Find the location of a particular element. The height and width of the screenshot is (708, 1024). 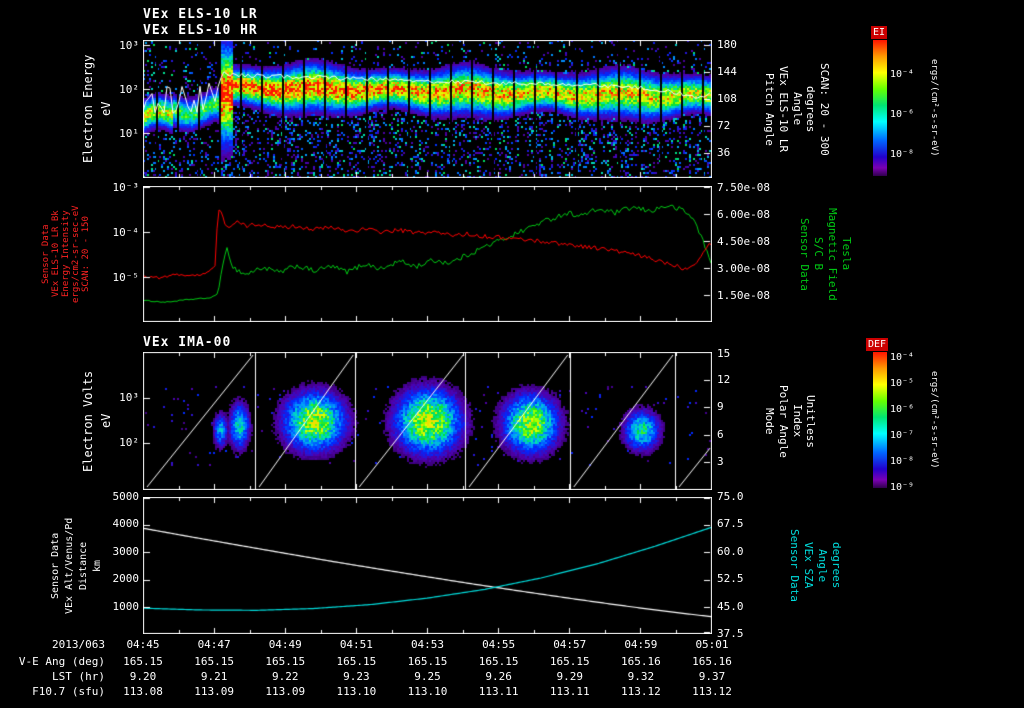

footer-row-label: F10.7 (sfu) is located at coordinates (68, 691).